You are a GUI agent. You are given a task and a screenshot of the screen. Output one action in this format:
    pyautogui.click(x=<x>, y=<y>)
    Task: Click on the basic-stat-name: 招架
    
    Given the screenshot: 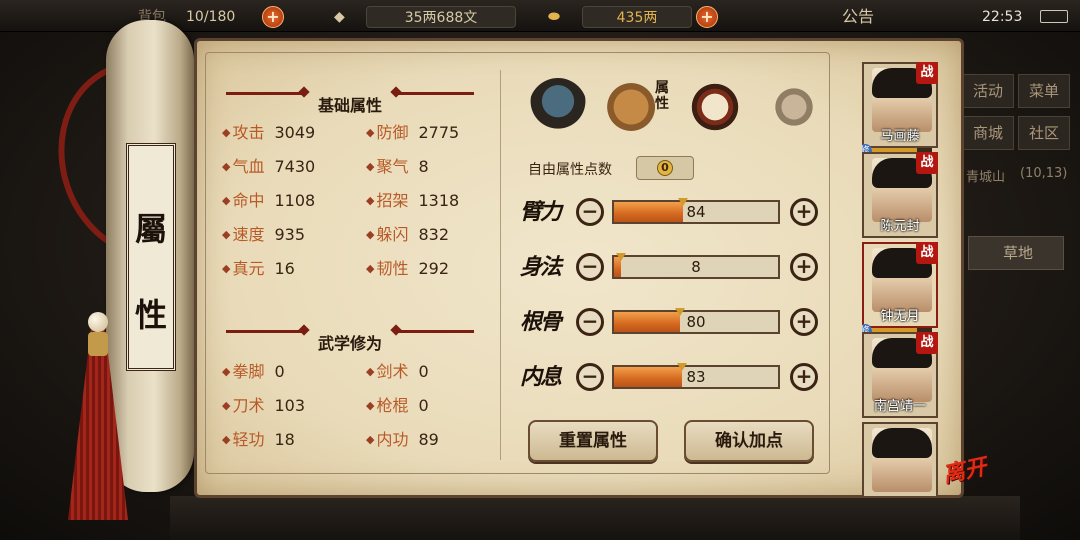 What is the action you would take?
    pyautogui.click(x=392, y=200)
    